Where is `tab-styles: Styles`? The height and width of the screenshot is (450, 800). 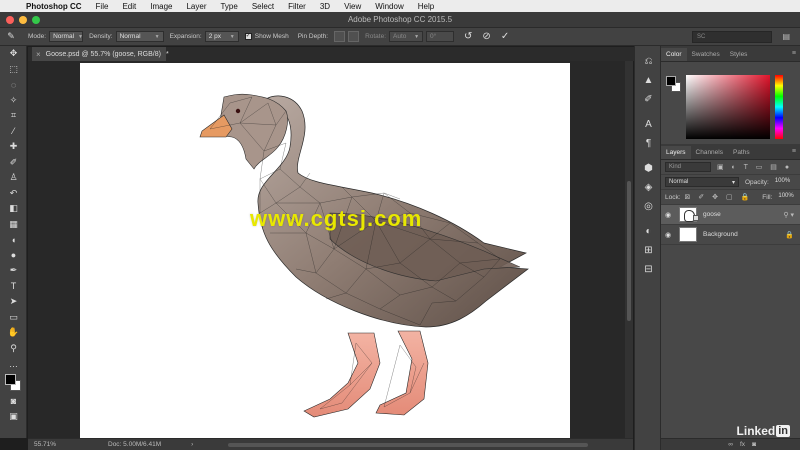
tab-styles: Styles is located at coordinates (739, 54).